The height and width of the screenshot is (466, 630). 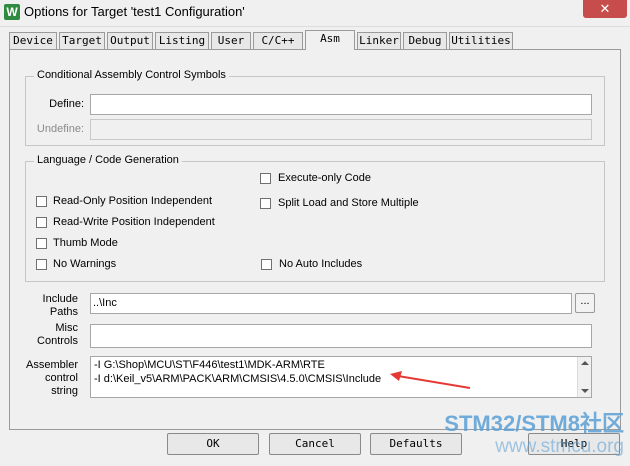 I want to click on misc-controls-label: Misc Controls, so click(x=49, y=335).